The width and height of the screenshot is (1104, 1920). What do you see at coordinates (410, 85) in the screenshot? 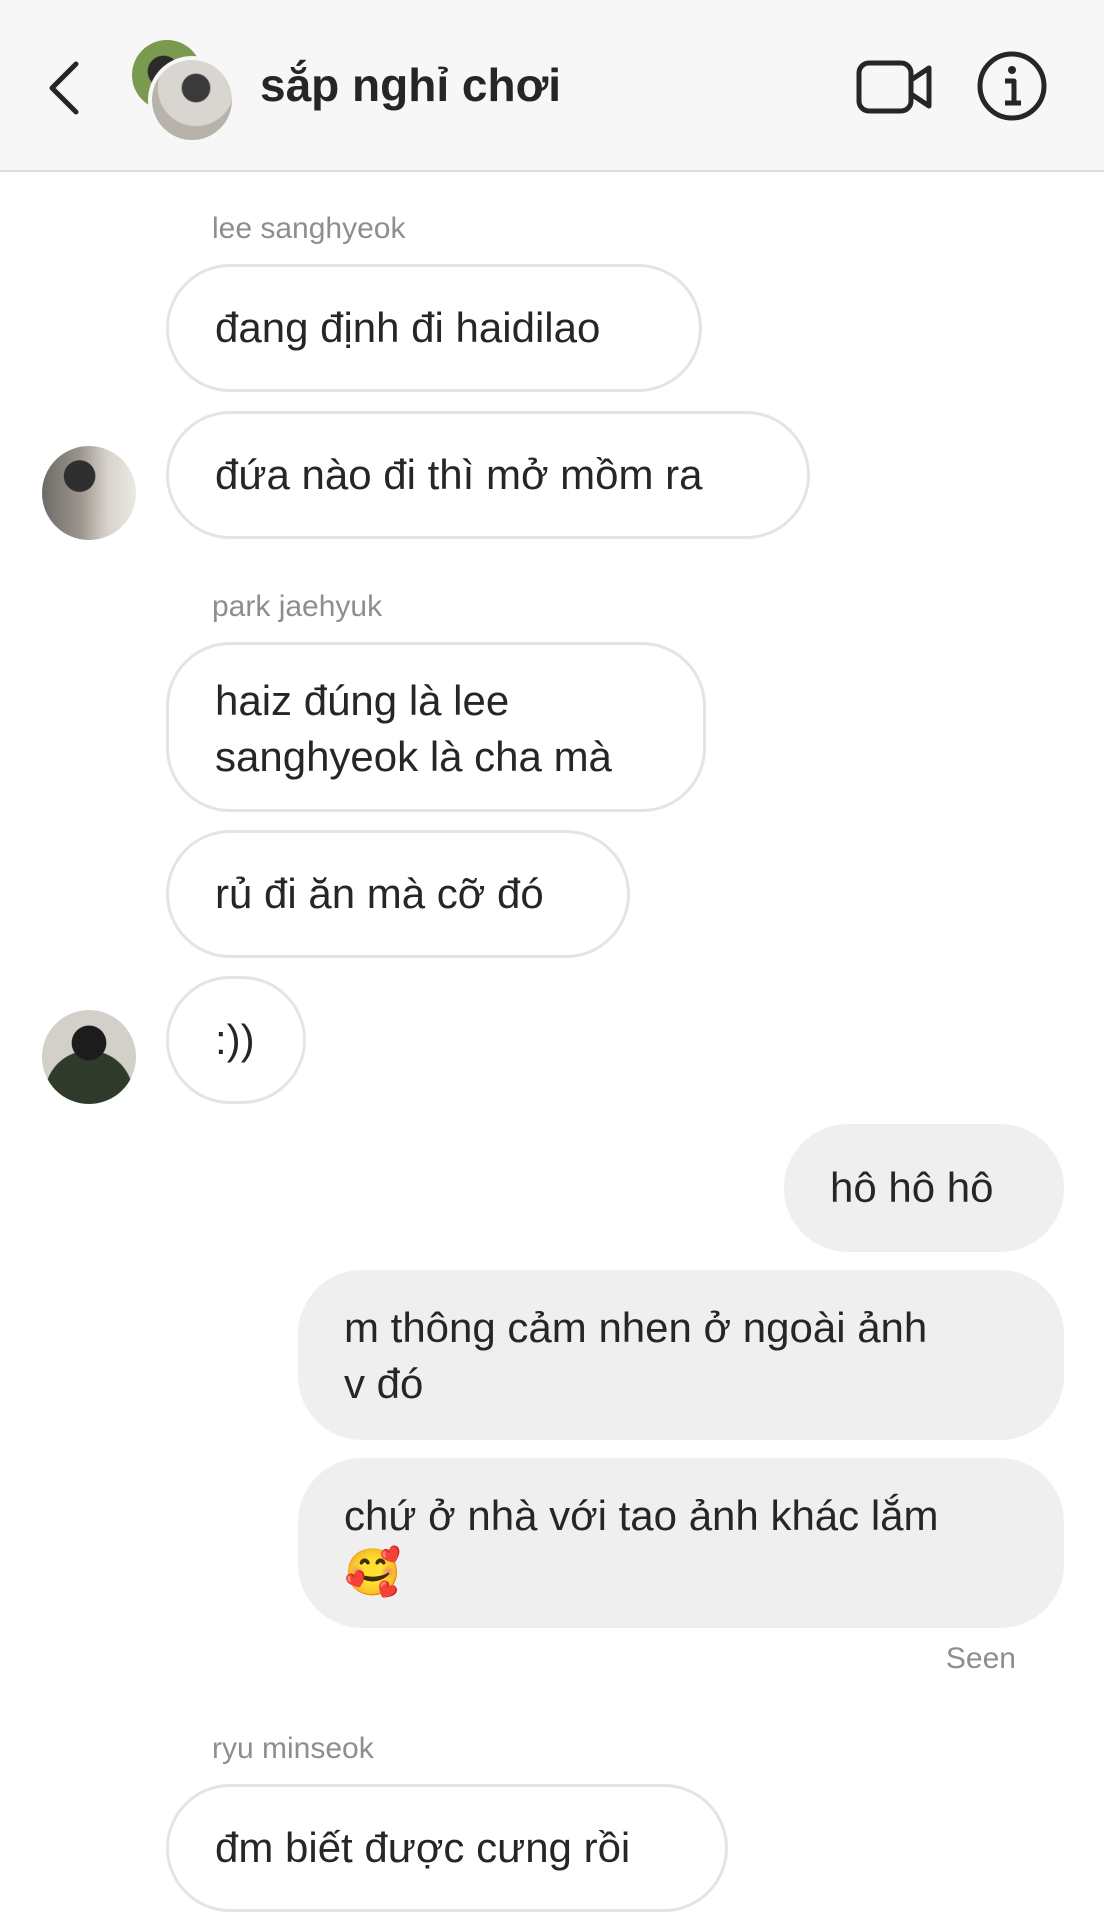
I see `page-title: sắp nghỉ chơi` at bounding box center [410, 85].